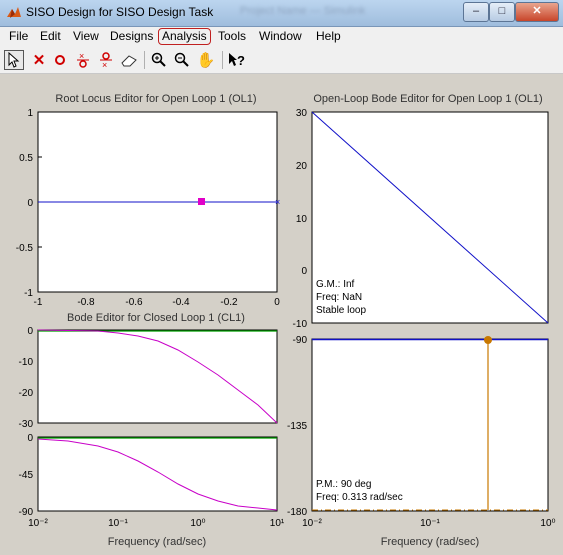 The width and height of the screenshot is (563, 555). Describe the element at coordinates (488, 340) in the screenshot. I see `phase-margin-marker` at that location.